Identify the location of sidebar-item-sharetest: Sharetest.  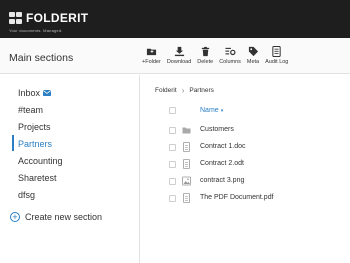
(37, 178).